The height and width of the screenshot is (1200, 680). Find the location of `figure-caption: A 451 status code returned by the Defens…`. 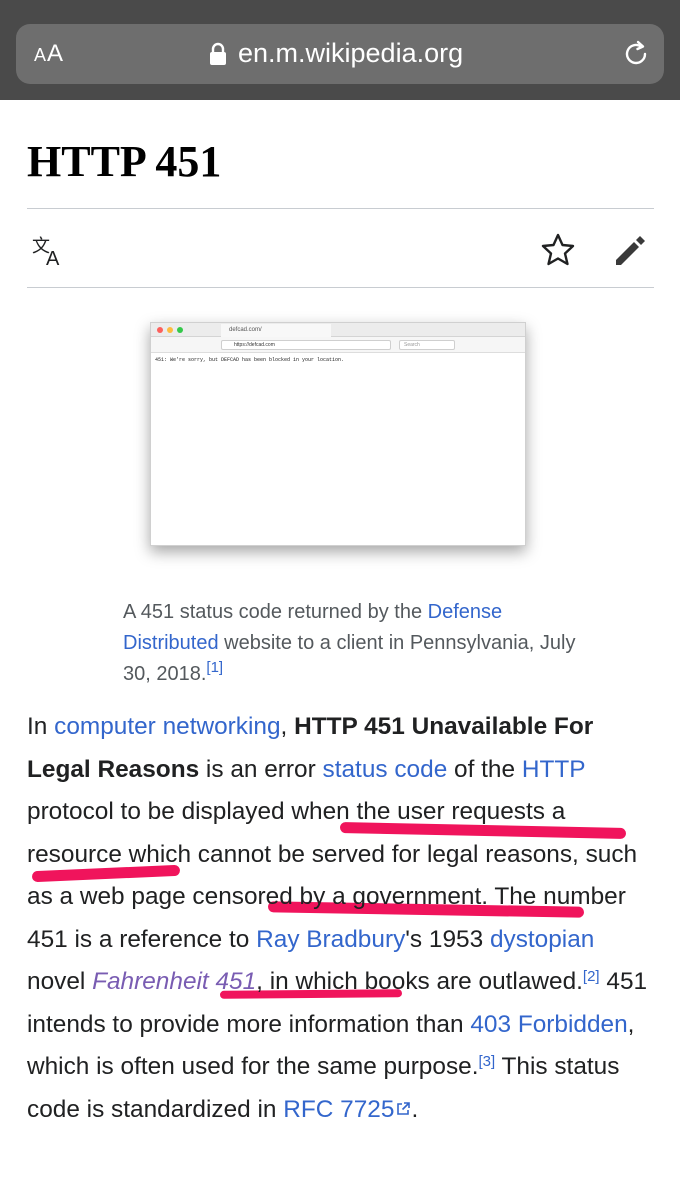

figure-caption: A 451 status code returned by the Defens… is located at coordinates (358, 643).